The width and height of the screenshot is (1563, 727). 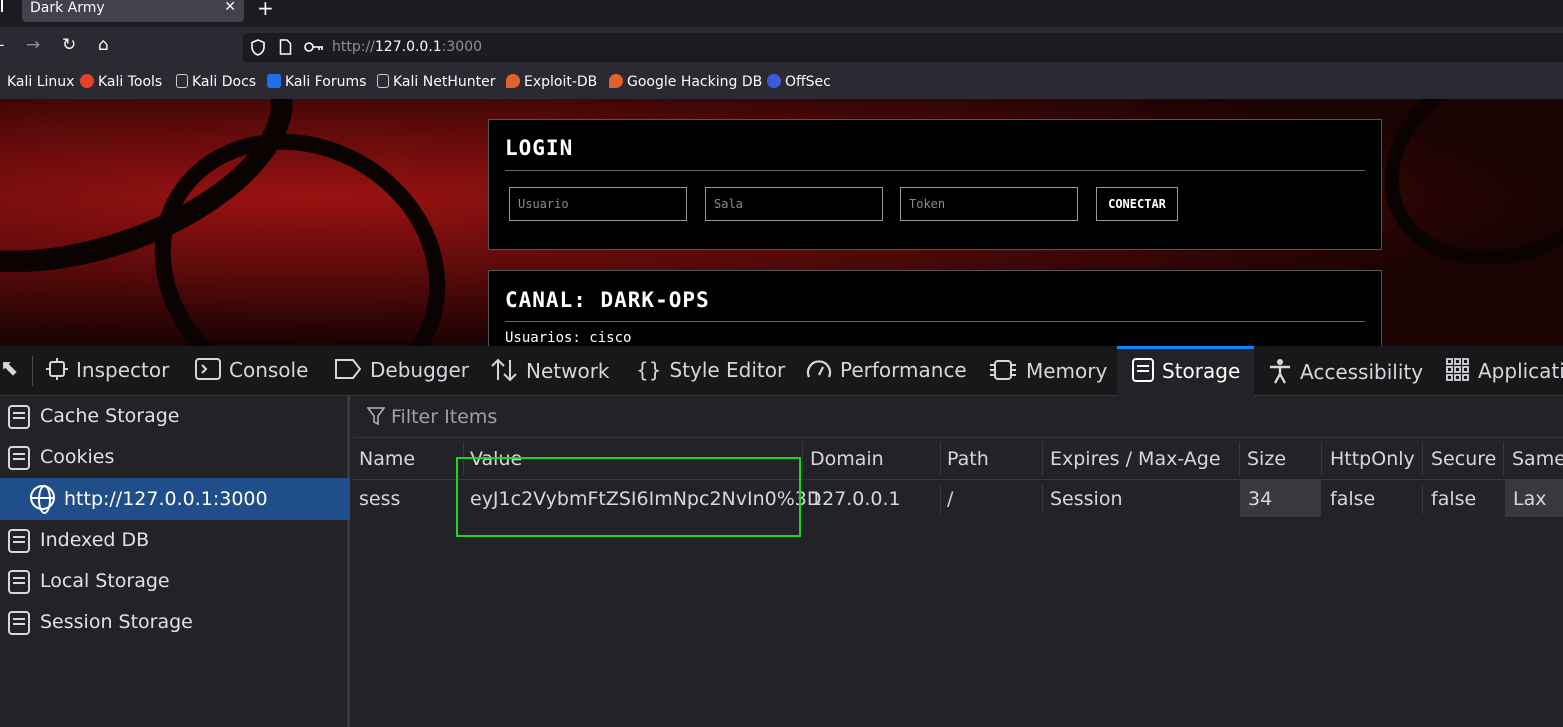 I want to click on tab-inspector: Inspector, so click(x=107, y=371).